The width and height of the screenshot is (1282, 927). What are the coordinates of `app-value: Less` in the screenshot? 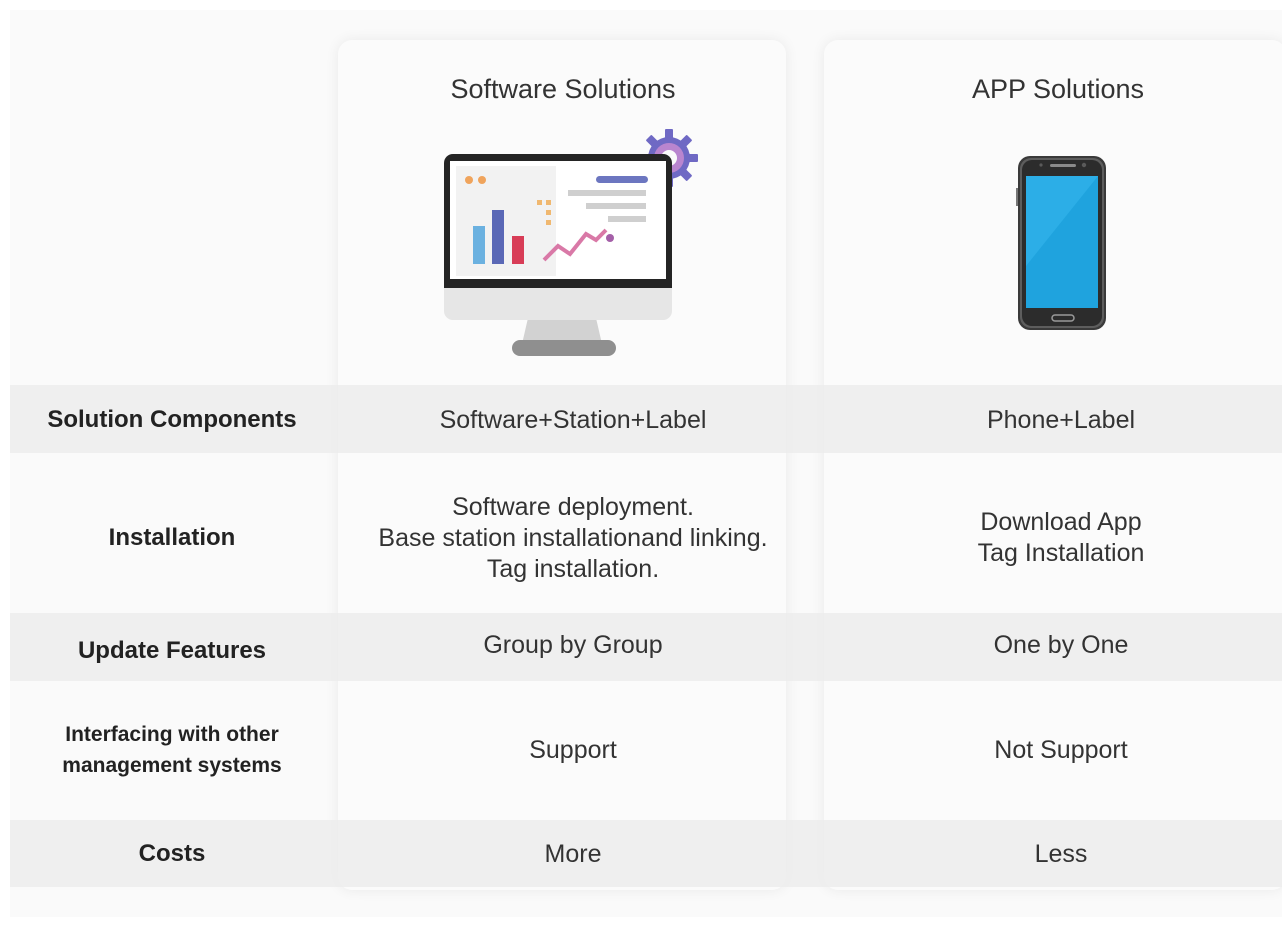 It's located at (1061, 853).